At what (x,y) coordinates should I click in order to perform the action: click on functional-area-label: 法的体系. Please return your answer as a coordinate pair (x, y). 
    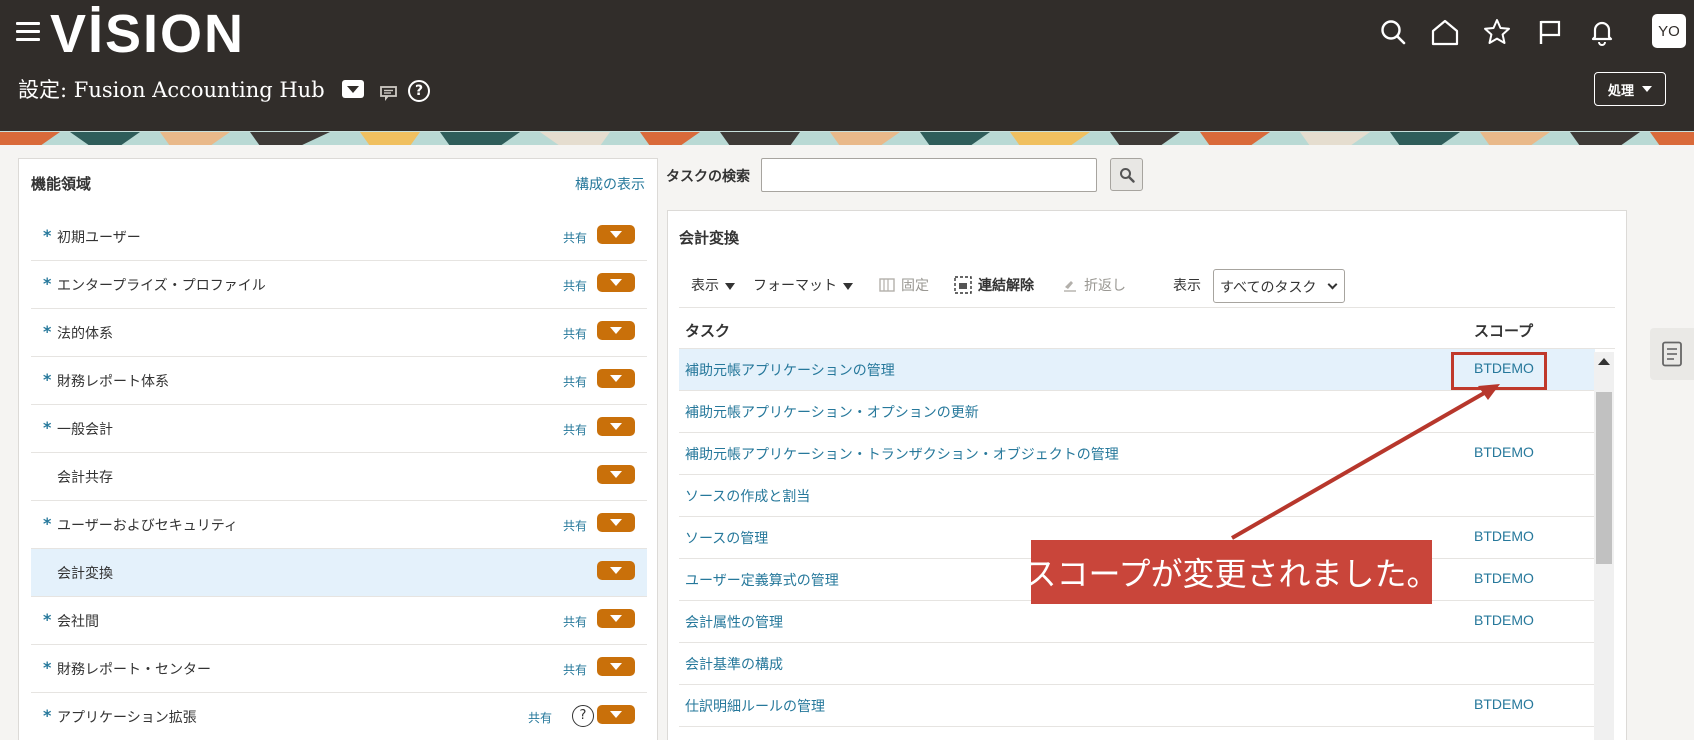
    Looking at the image, I should click on (85, 333).